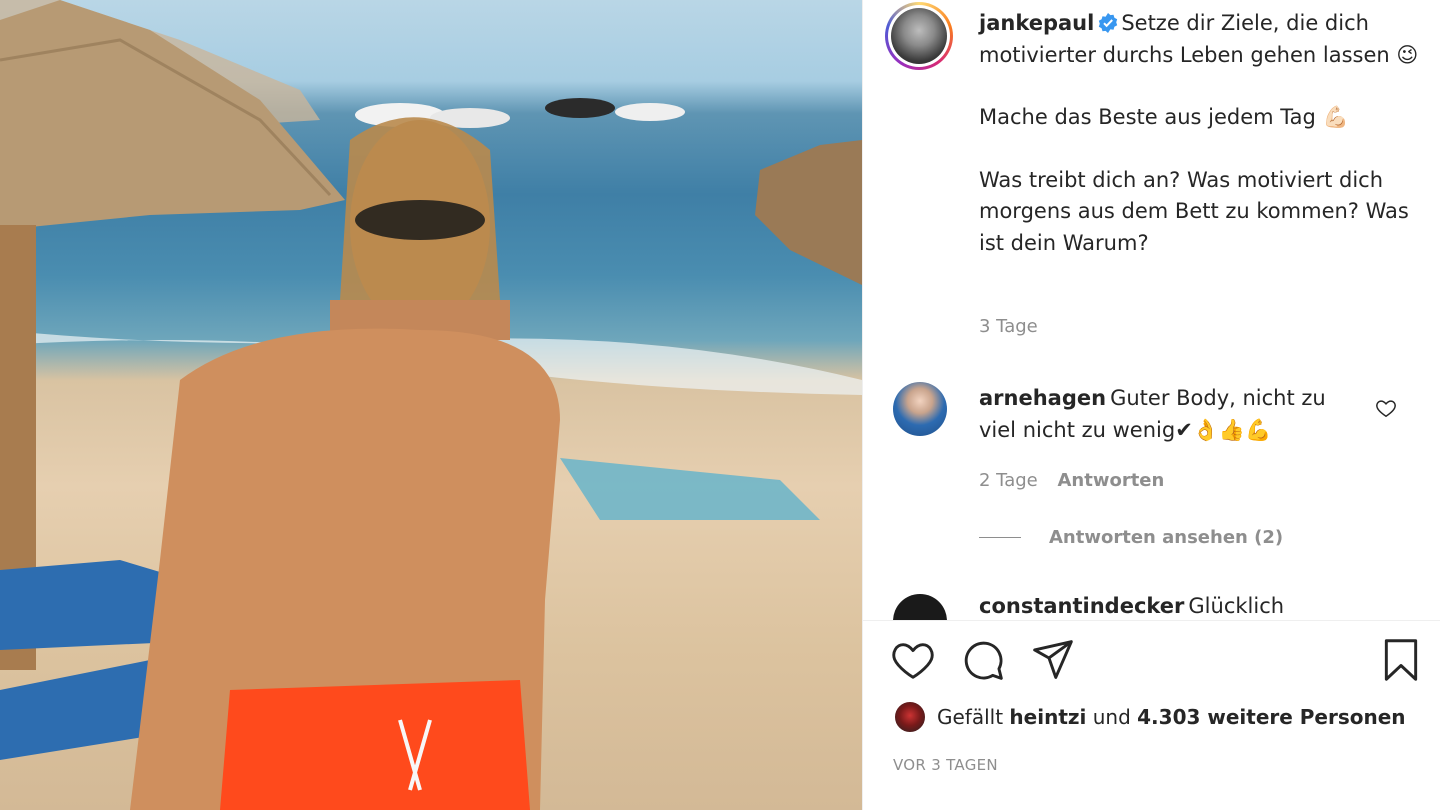 The height and width of the screenshot is (810, 1440). I want to click on view-replies-button: Antworten ansehen (2), so click(1131, 537).